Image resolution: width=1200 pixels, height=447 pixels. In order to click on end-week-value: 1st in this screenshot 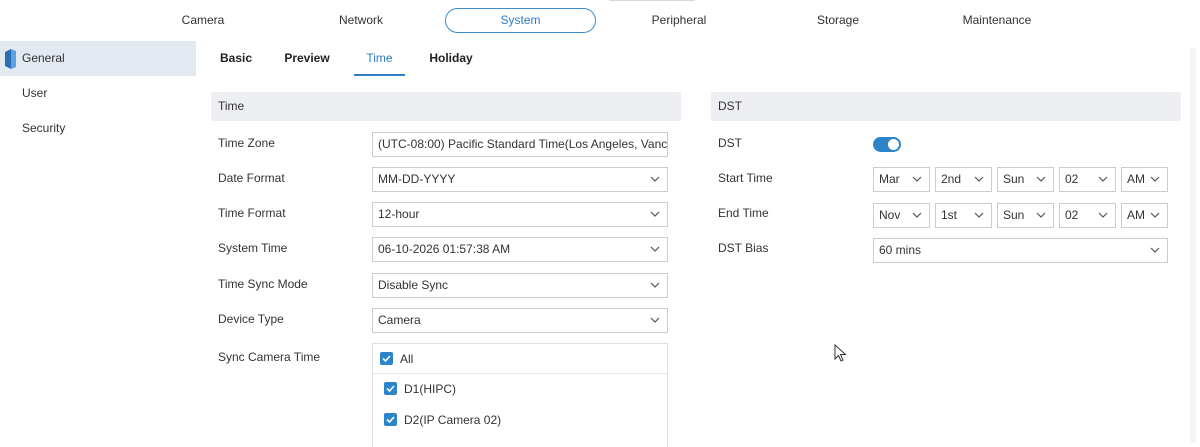, I will do `click(949, 215)`.